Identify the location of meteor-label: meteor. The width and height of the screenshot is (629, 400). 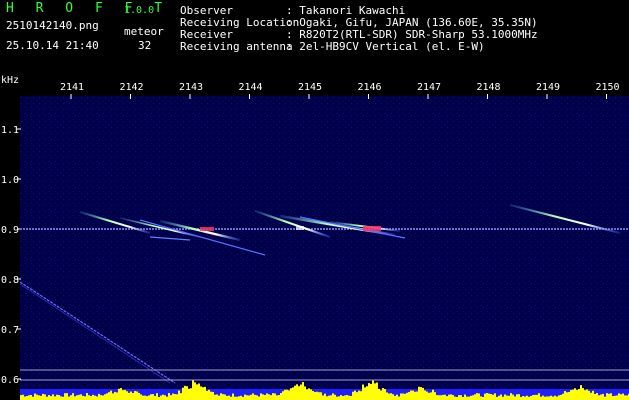
(144, 31).